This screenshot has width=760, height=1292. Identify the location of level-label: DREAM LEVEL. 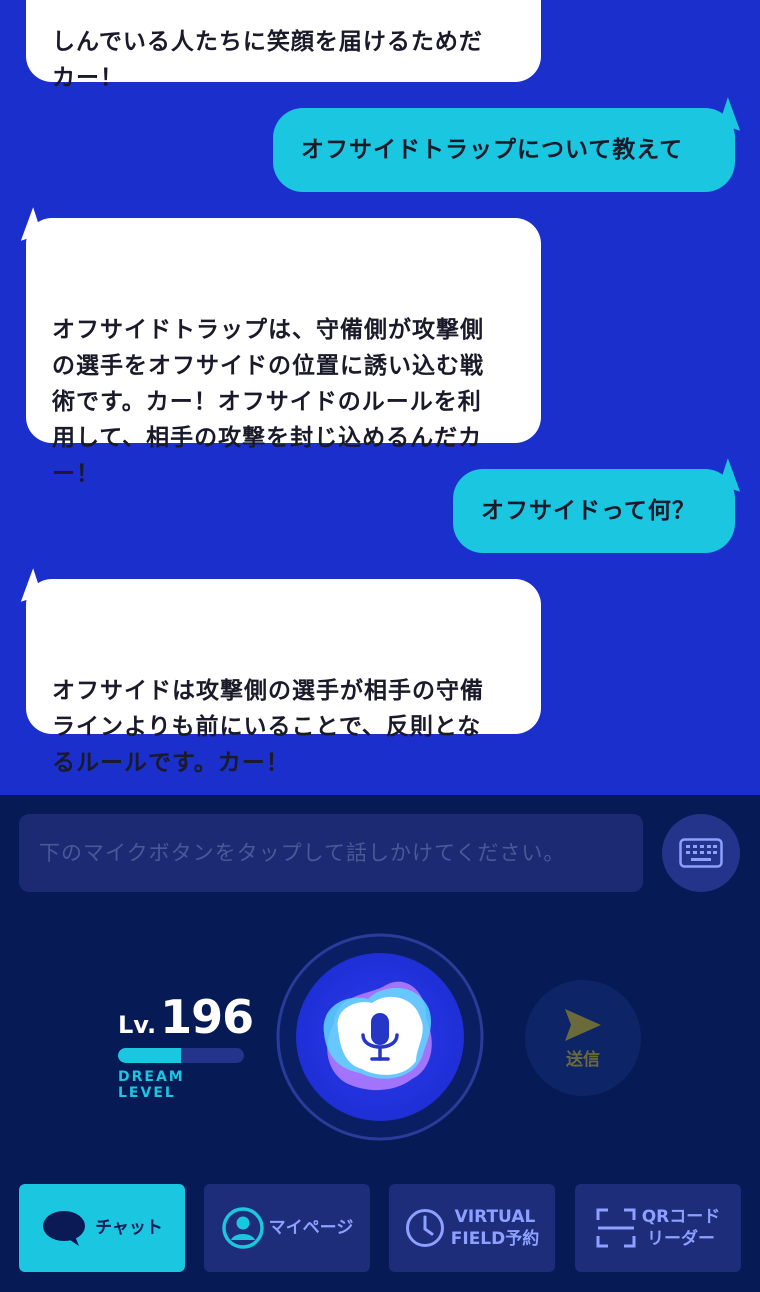
(151, 1085).